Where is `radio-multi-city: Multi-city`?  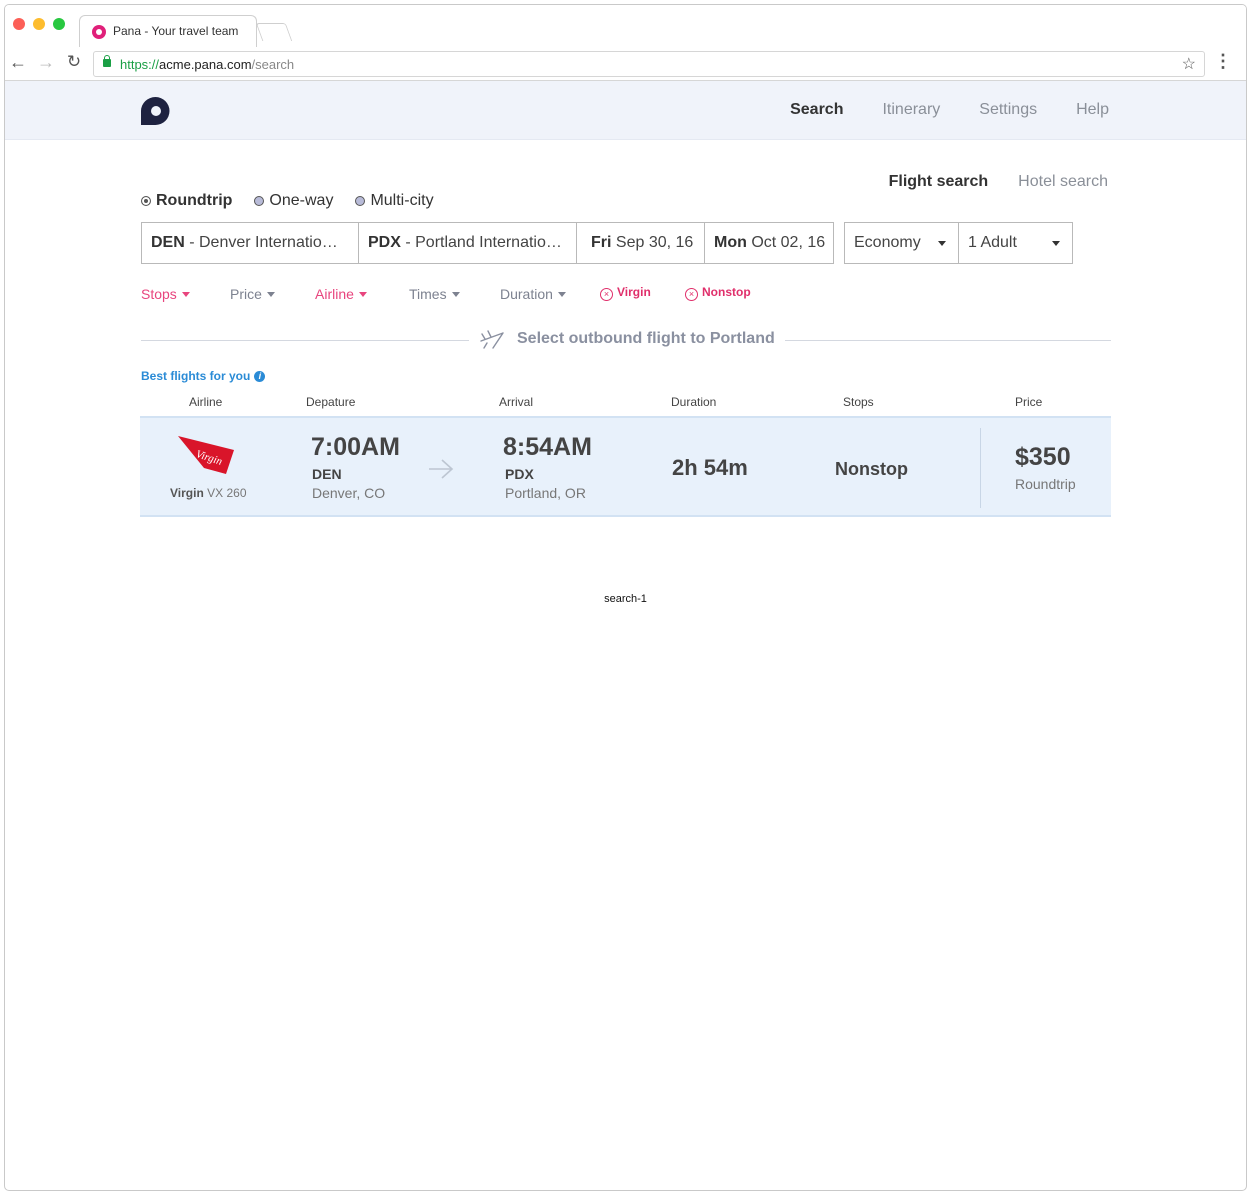 radio-multi-city: Multi-city is located at coordinates (394, 201).